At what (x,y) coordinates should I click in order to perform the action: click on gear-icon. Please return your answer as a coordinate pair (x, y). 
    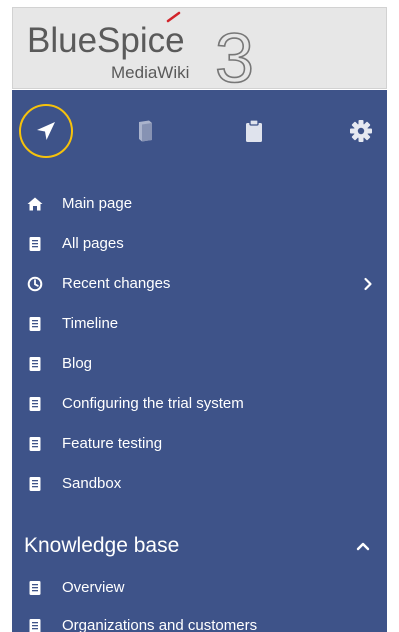
    Looking at the image, I should click on (361, 131).